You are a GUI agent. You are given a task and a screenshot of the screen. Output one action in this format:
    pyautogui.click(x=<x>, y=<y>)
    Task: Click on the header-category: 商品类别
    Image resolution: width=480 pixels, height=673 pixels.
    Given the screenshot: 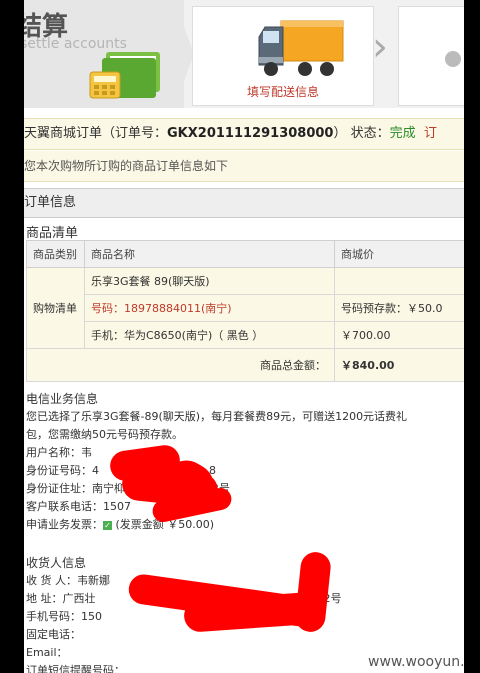 What is the action you would take?
    pyautogui.click(x=55, y=254)
    